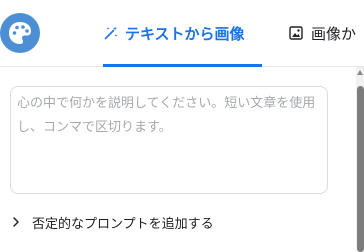 The height and width of the screenshot is (252, 364). I want to click on tab-label: テキストから画像, so click(185, 33).